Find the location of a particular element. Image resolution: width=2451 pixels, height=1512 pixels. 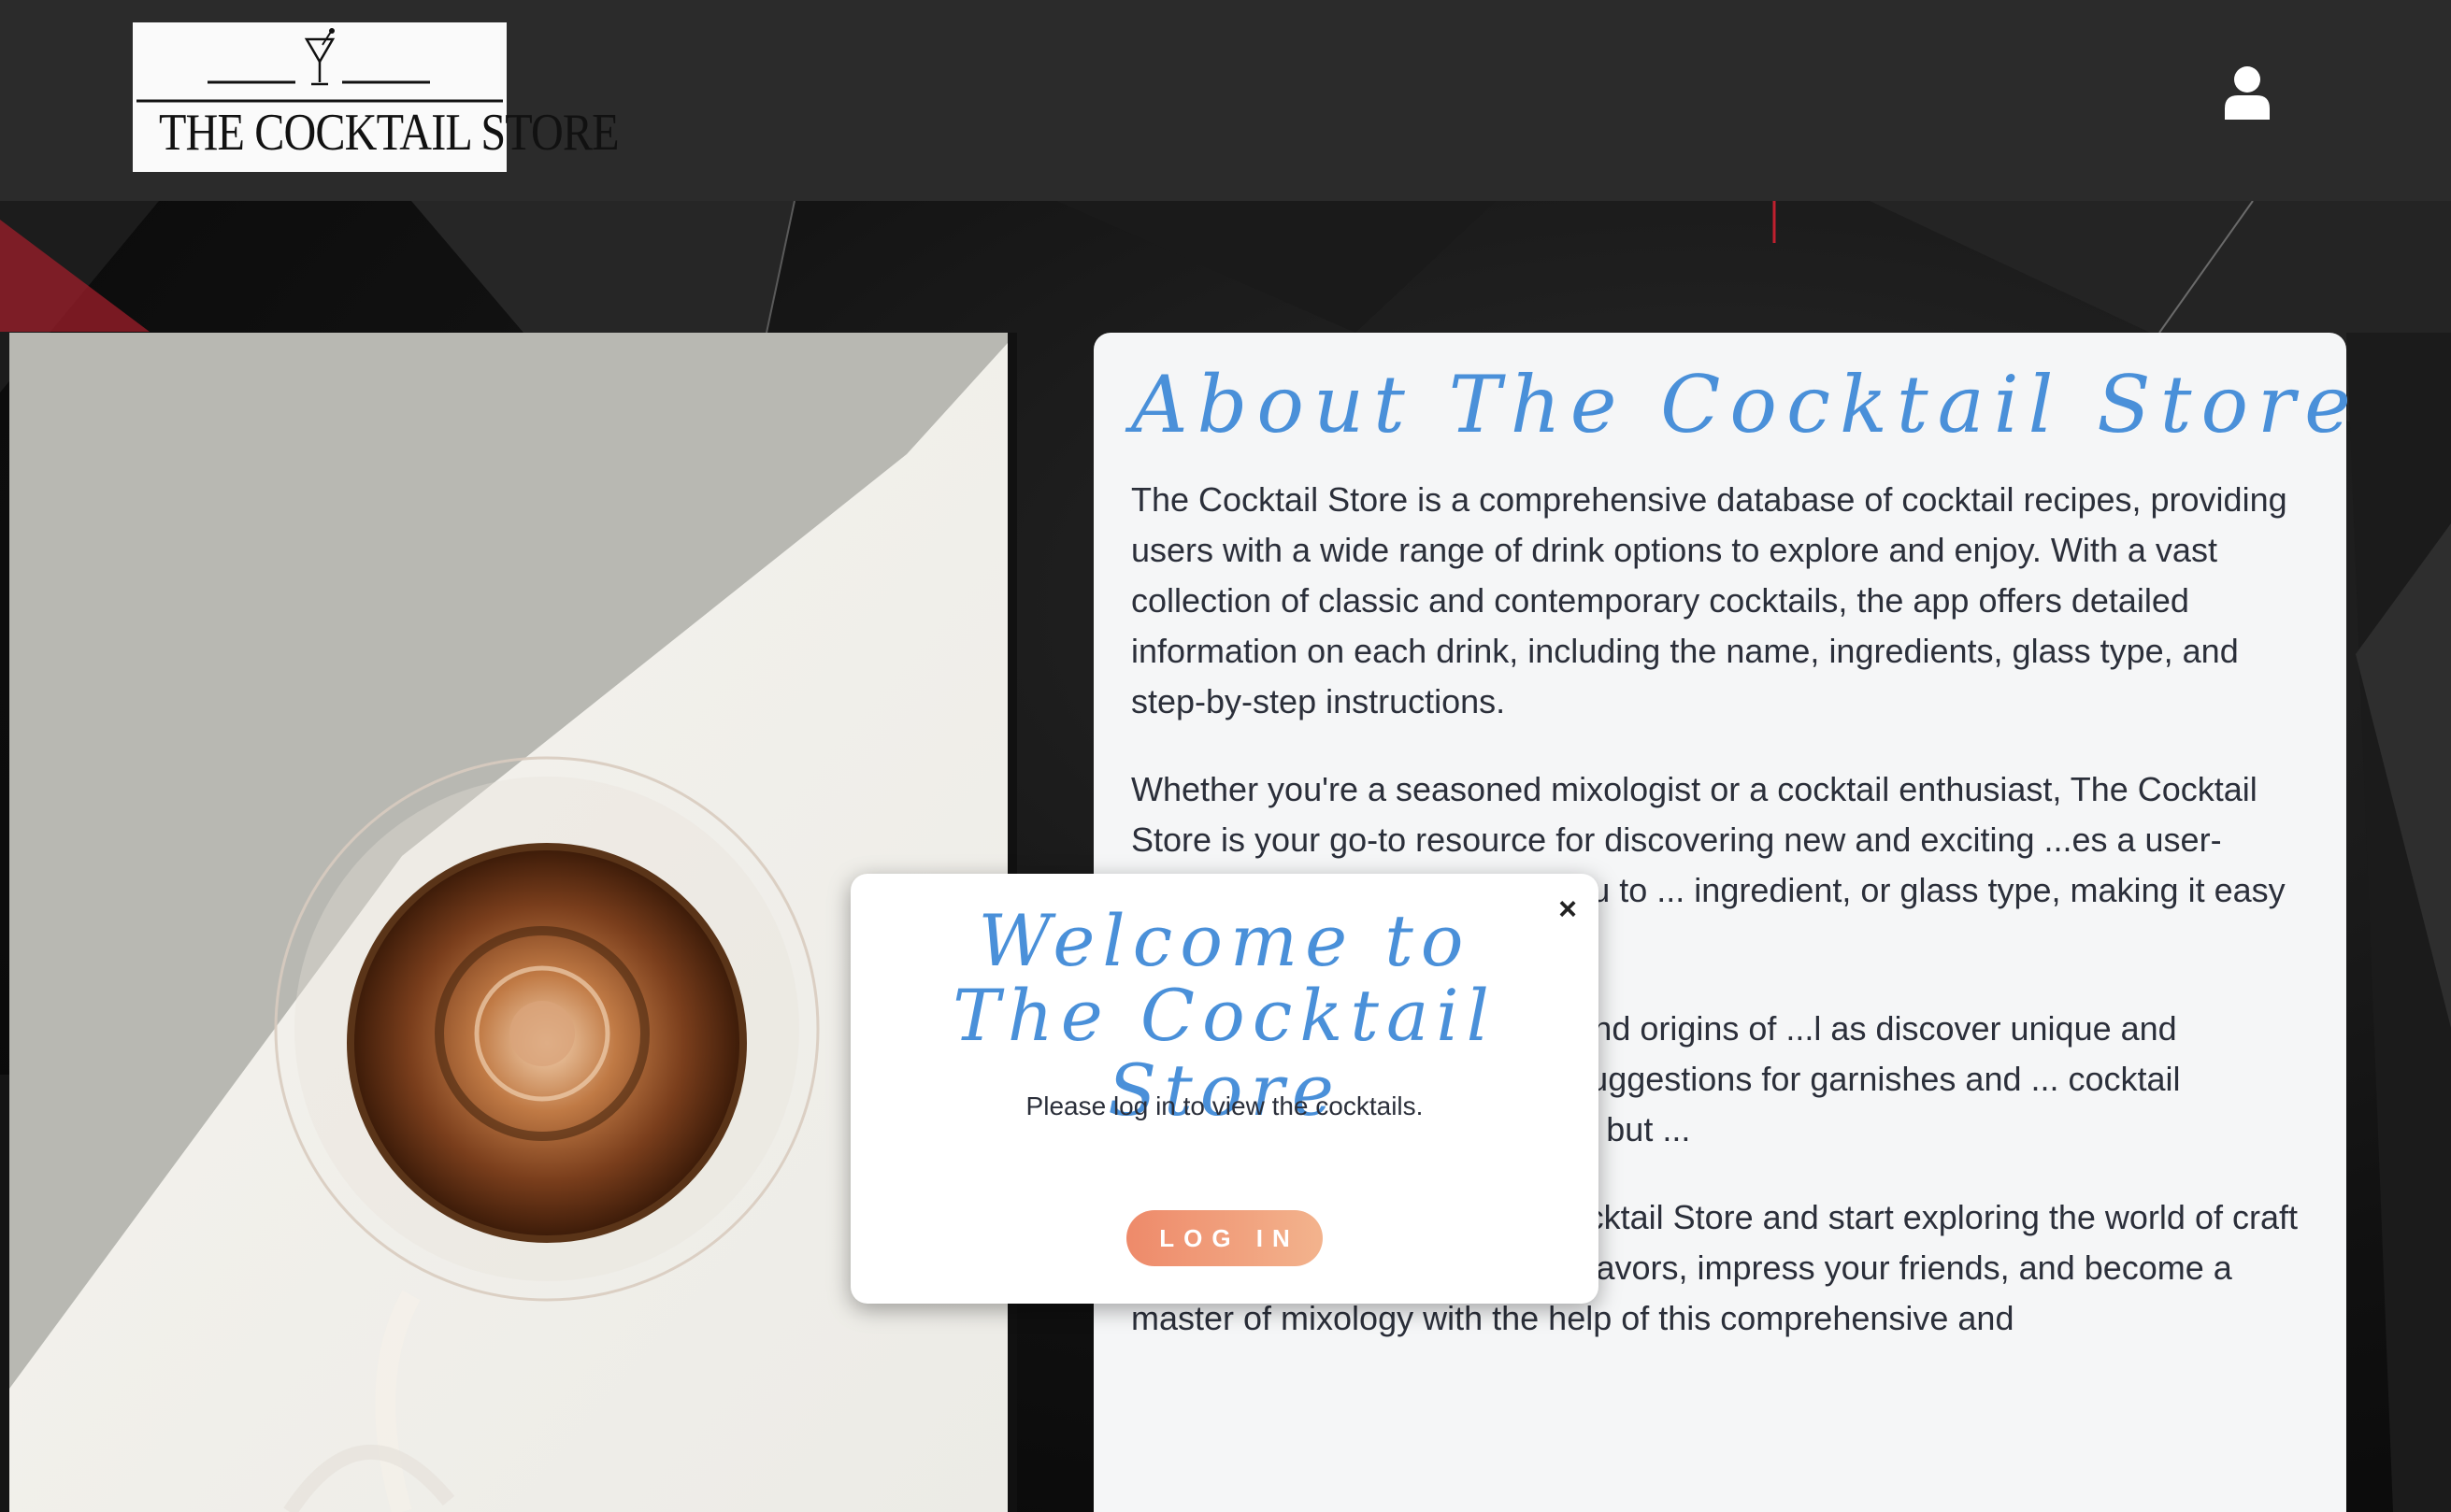

logo: THE COCKTAIL STORE is located at coordinates (376, 97).